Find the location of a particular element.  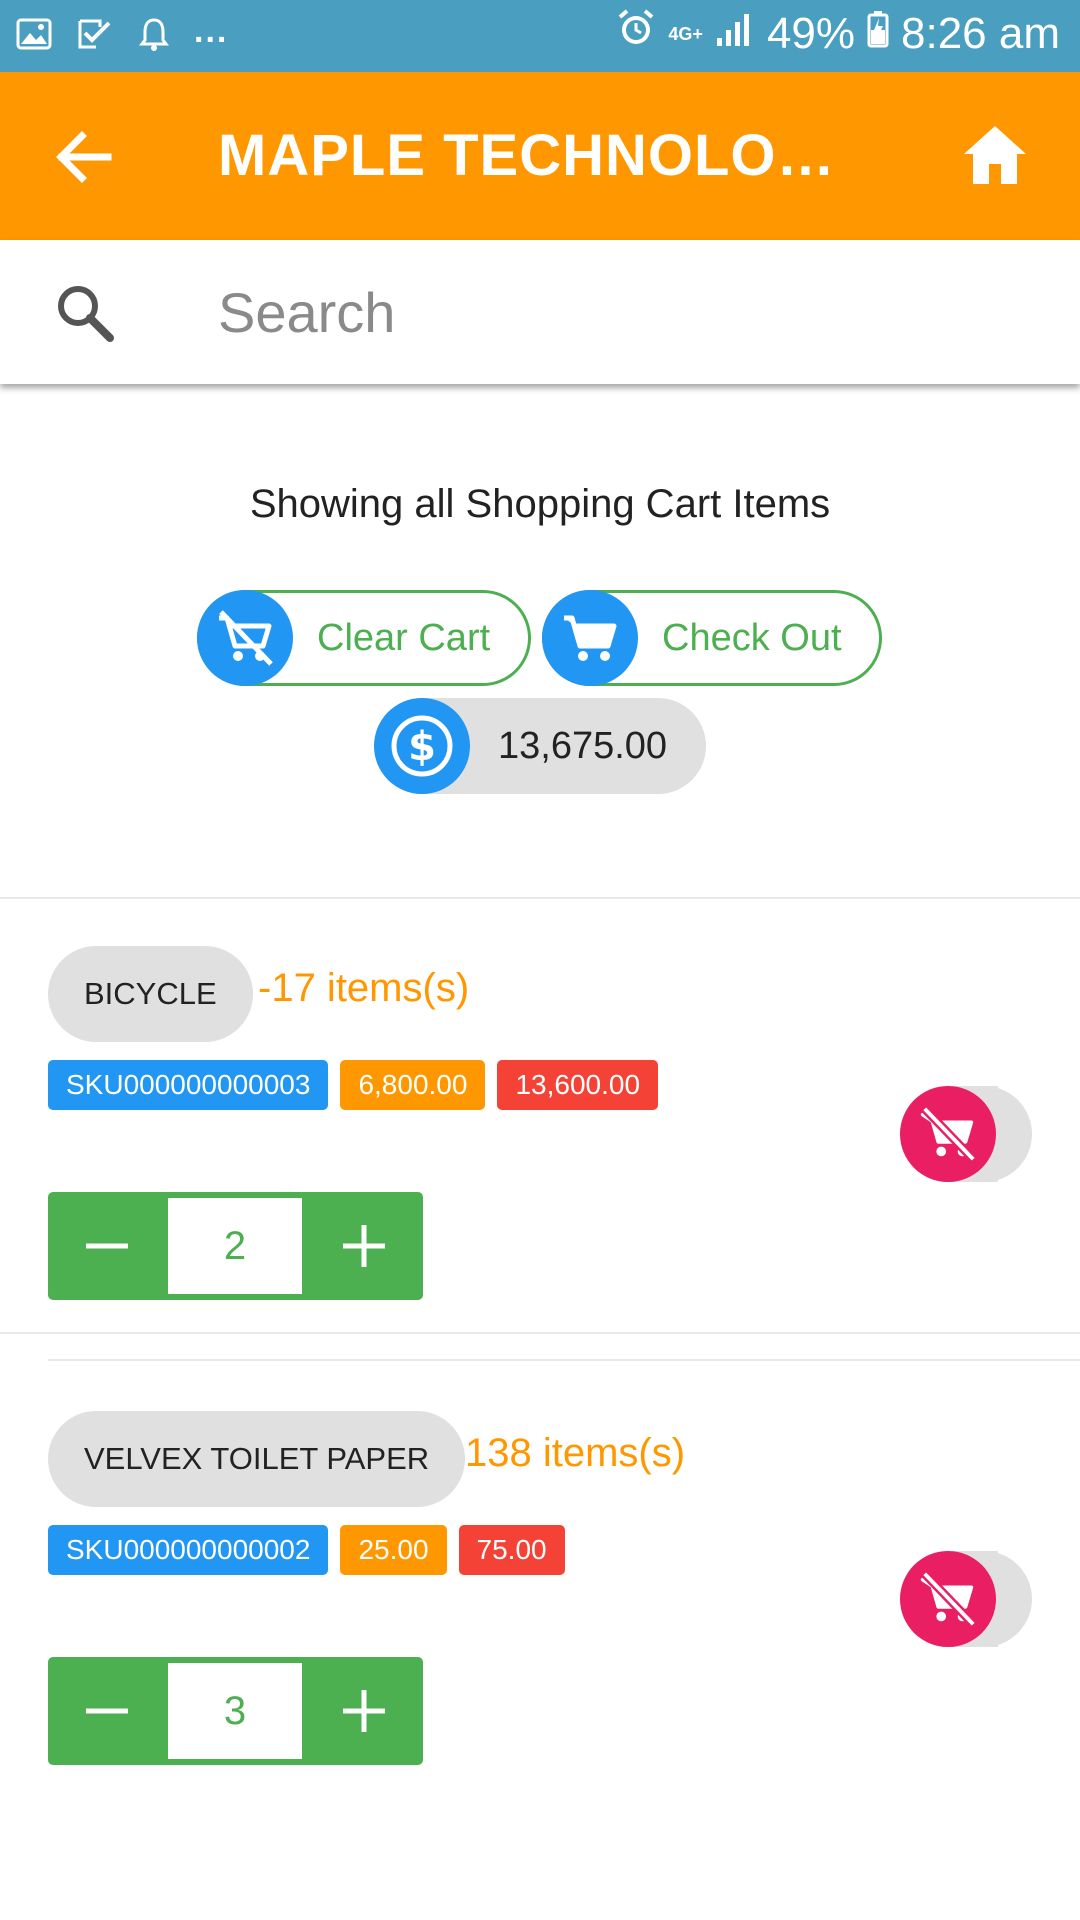

item-badges: SKU000000000002 25.00 75.00 is located at coordinates (306, 1550).